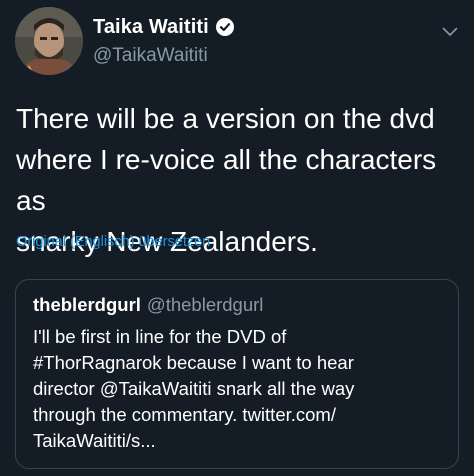 Image resolution: width=474 pixels, height=476 pixels. I want to click on tweet-text-line: where I re-voice all the characters as, so click(226, 180).